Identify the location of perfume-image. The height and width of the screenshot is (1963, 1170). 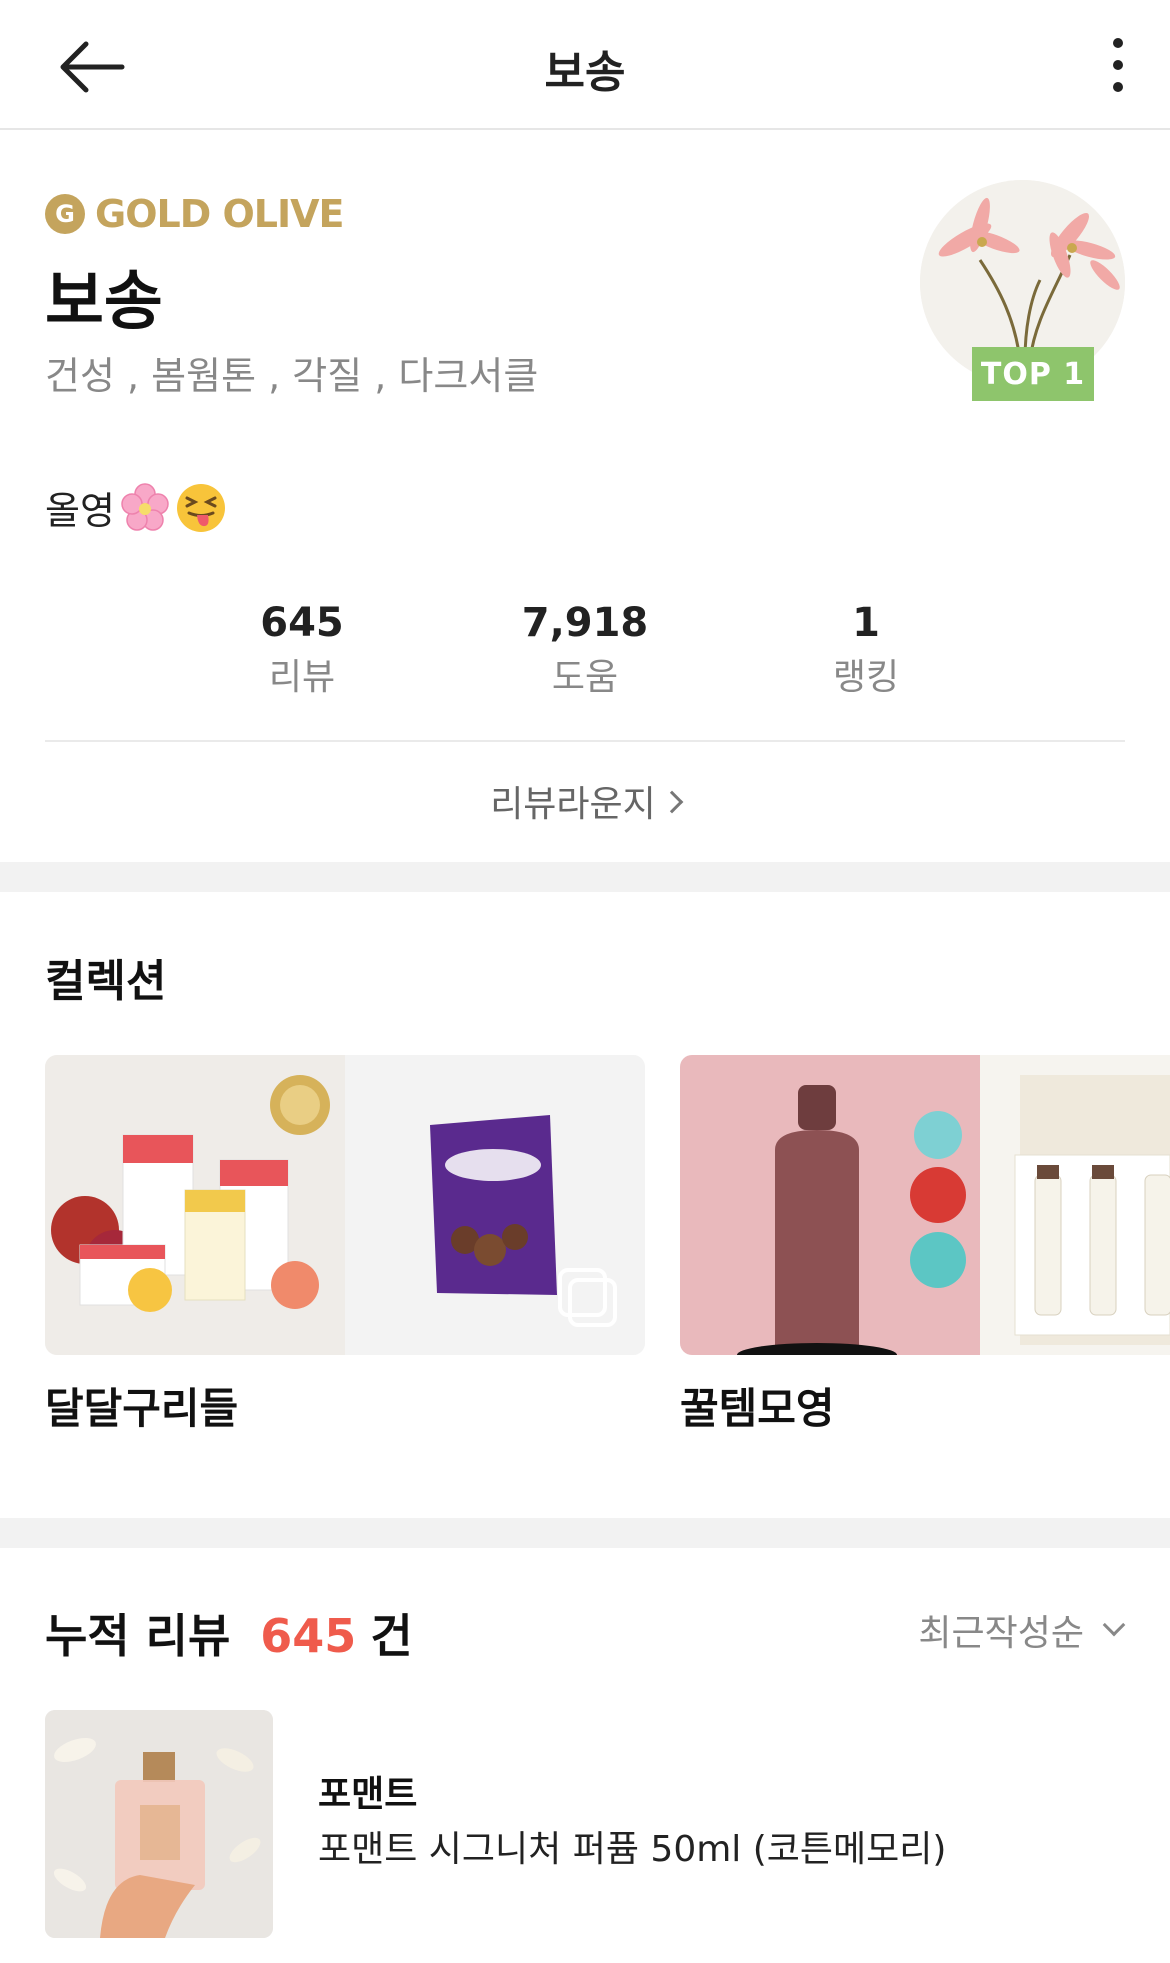
(159, 1824).